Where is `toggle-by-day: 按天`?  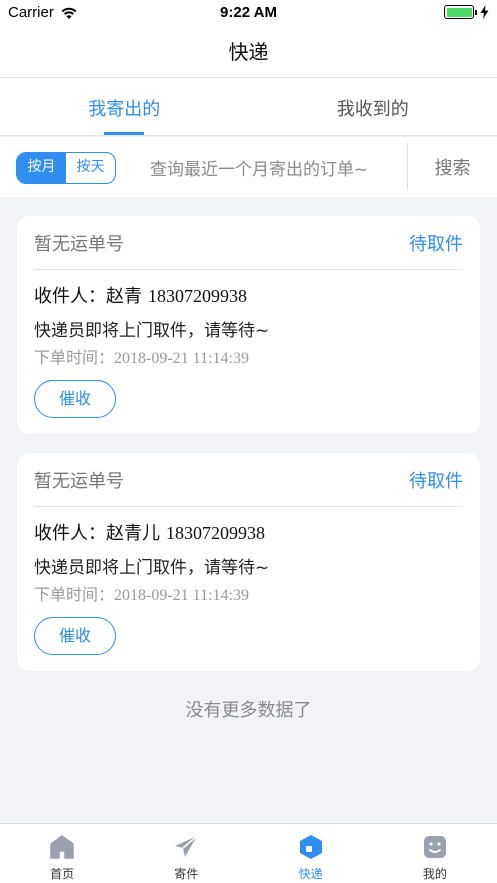
toggle-by-day: 按天 is located at coordinates (90, 168).